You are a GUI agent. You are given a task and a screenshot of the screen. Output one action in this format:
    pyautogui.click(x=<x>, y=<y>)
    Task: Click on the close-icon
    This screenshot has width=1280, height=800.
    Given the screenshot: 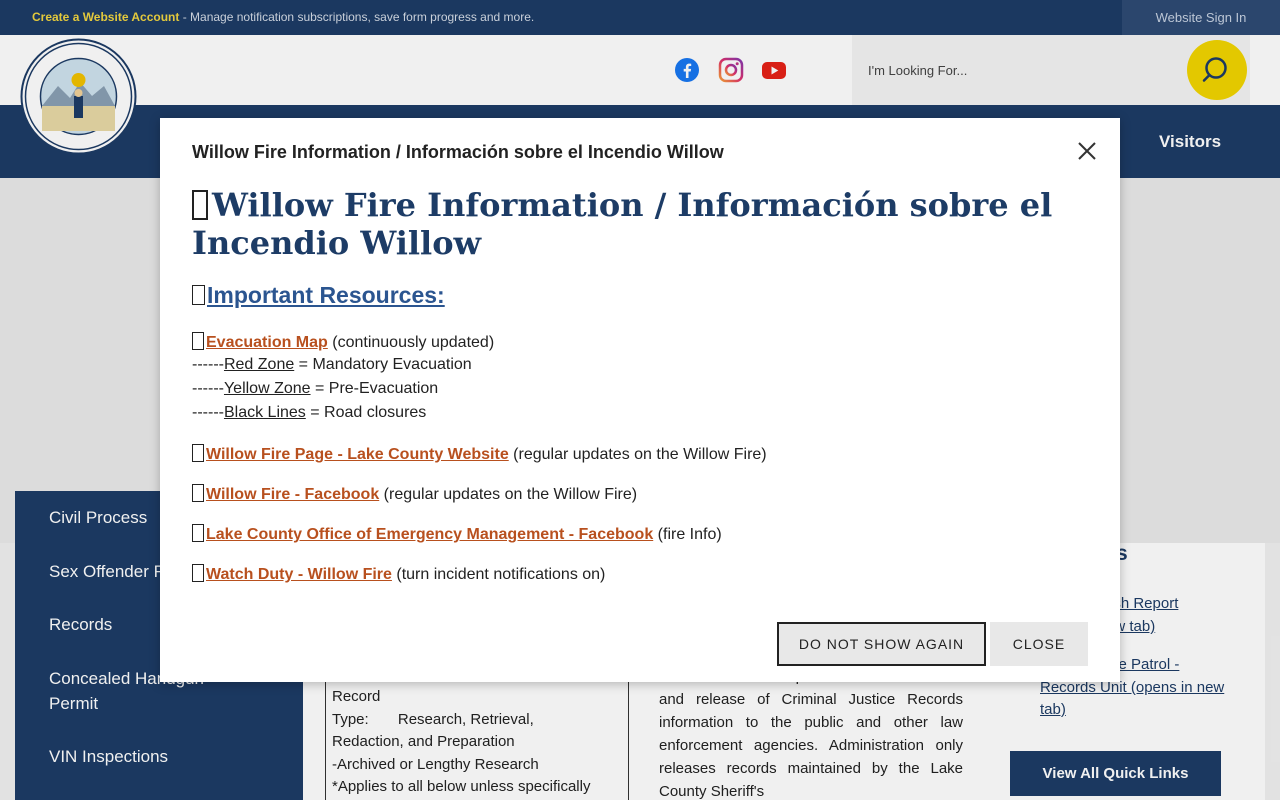 What is the action you would take?
    pyautogui.click(x=1087, y=151)
    